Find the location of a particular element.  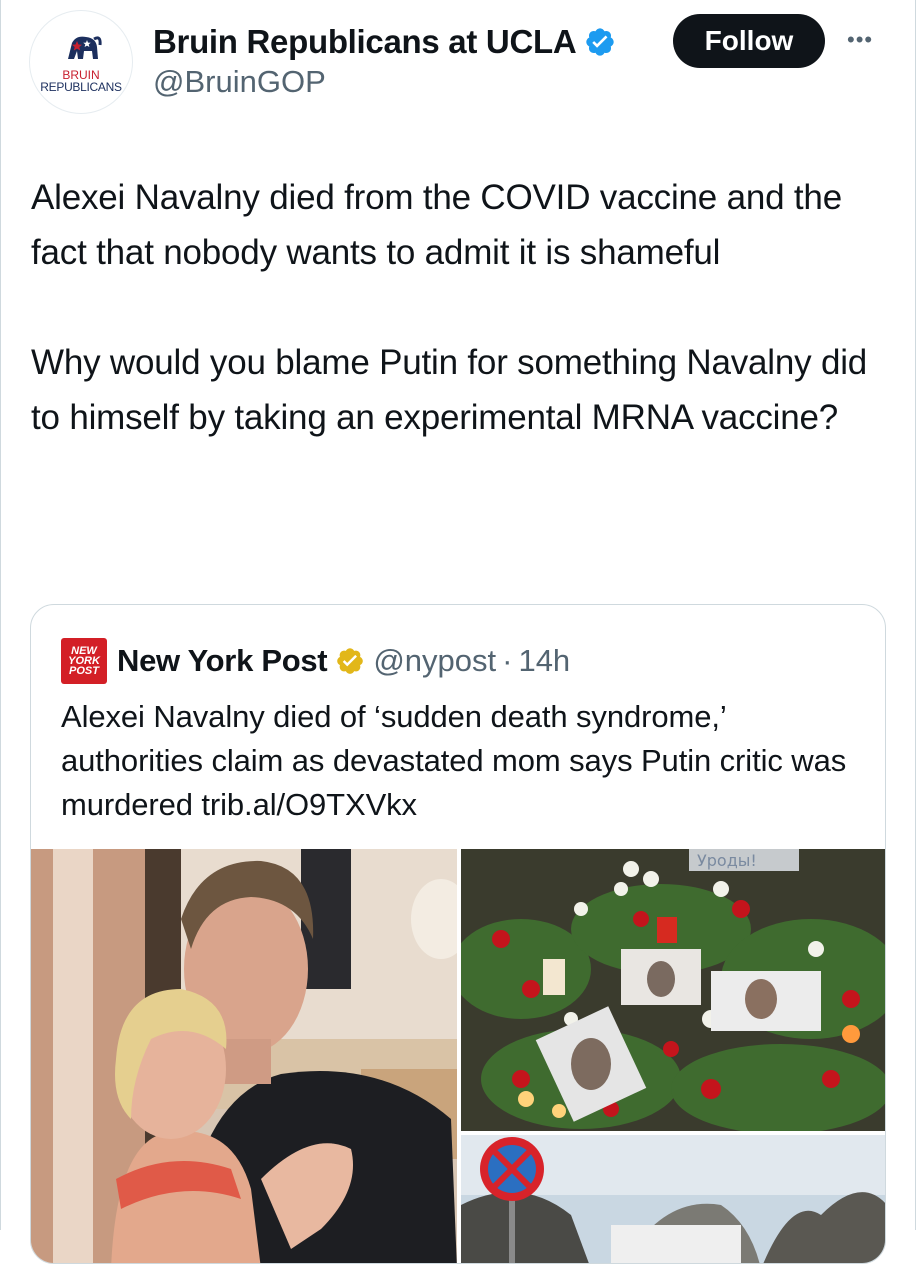

memorial-sign-text: Уроды! is located at coordinates (727, 860).